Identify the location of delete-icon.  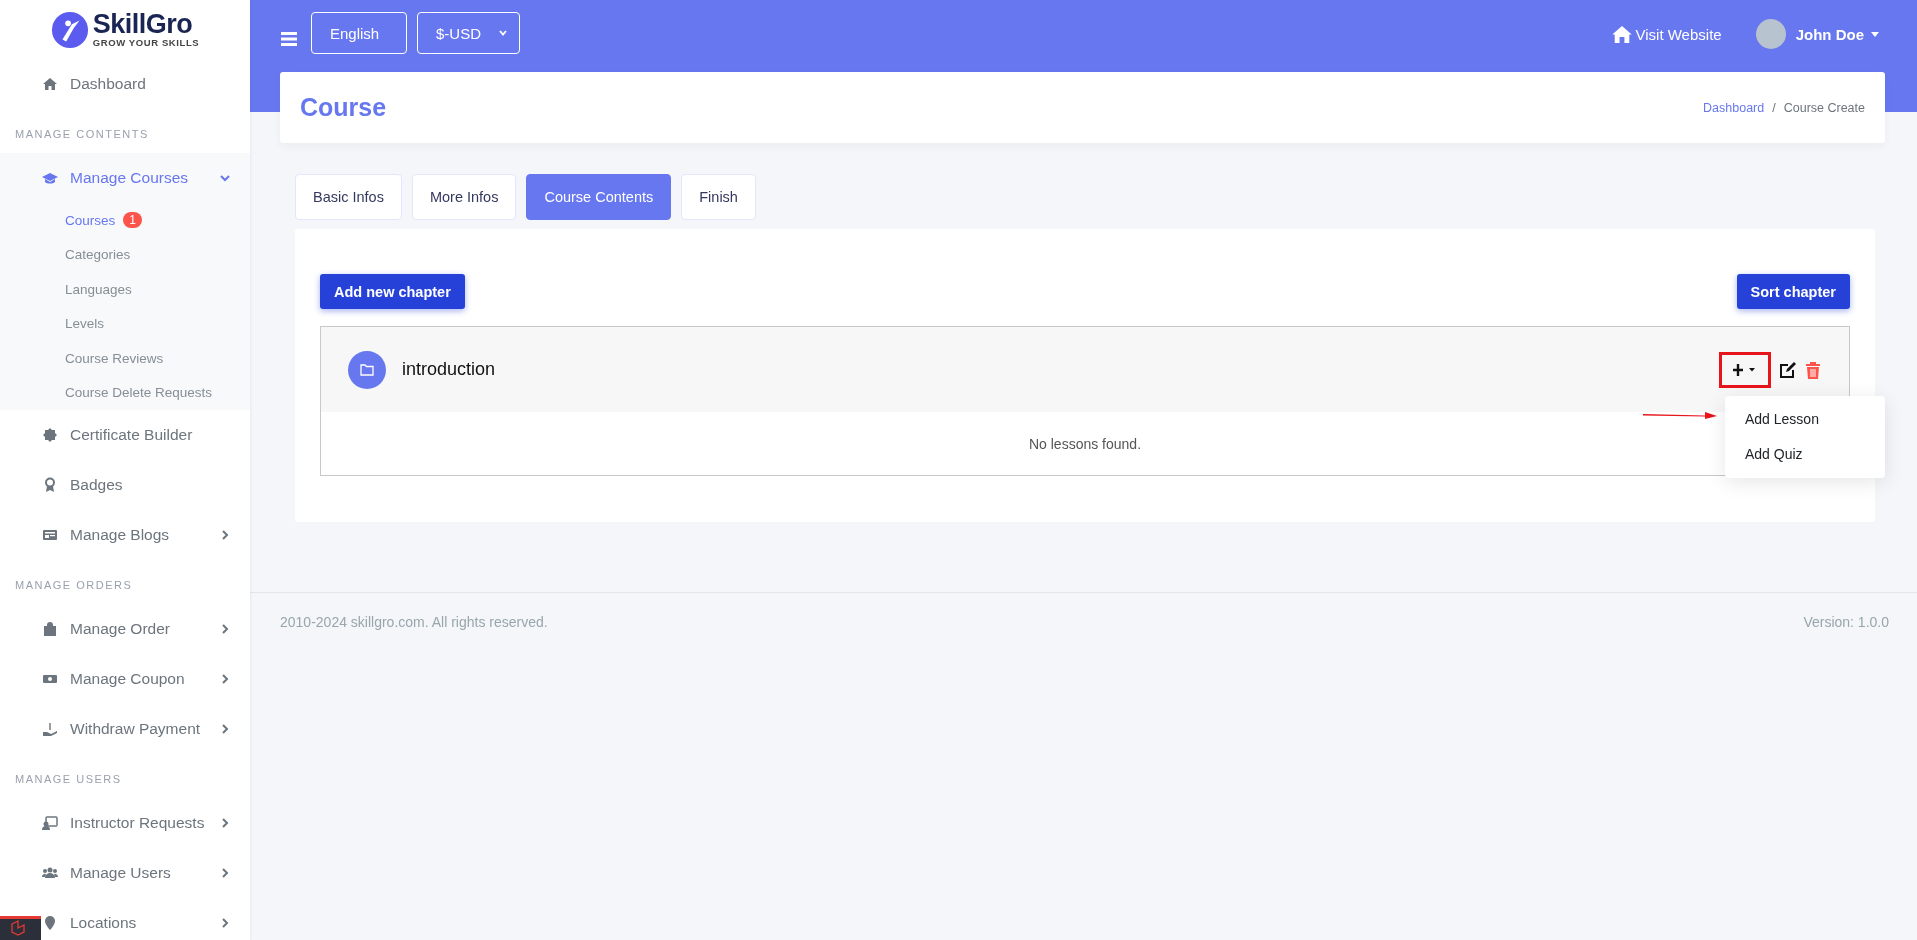
(1813, 369).